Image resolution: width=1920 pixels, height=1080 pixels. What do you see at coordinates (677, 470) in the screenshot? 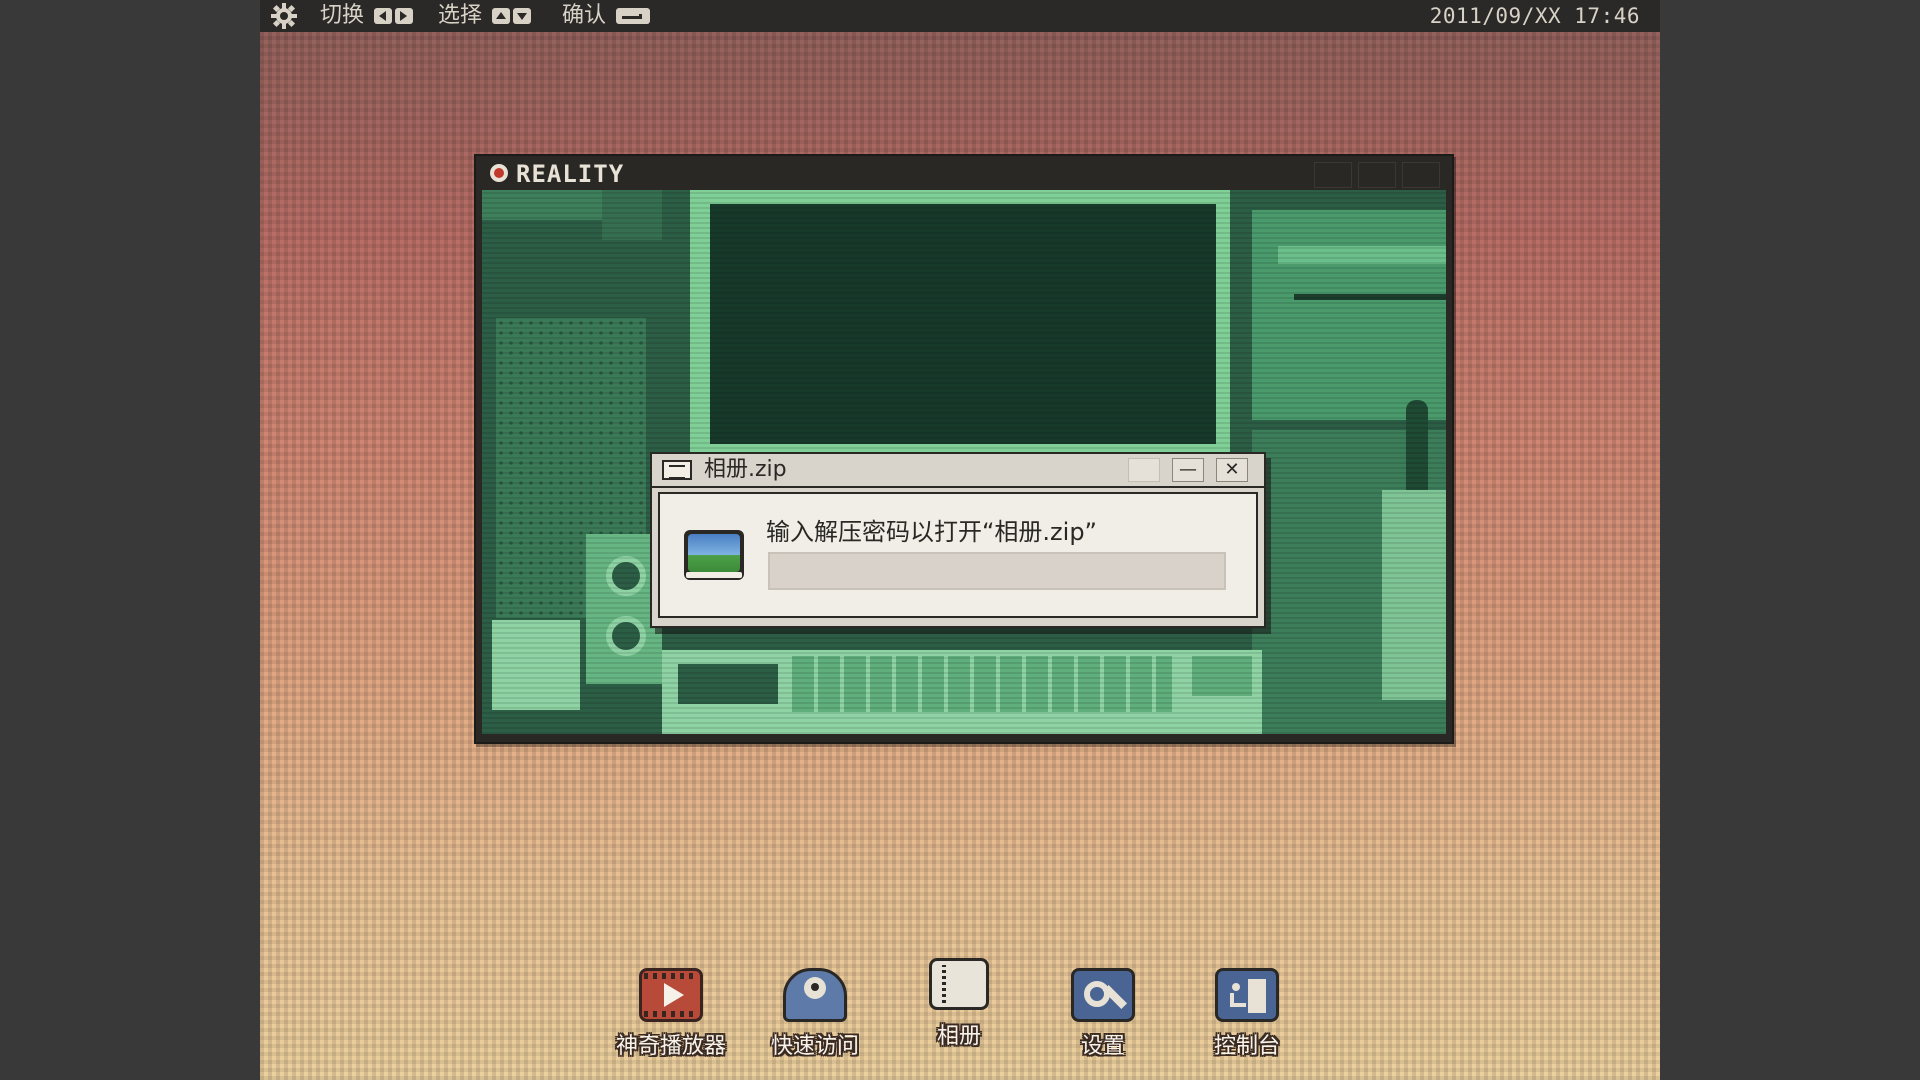
I see `archive-icon` at bounding box center [677, 470].